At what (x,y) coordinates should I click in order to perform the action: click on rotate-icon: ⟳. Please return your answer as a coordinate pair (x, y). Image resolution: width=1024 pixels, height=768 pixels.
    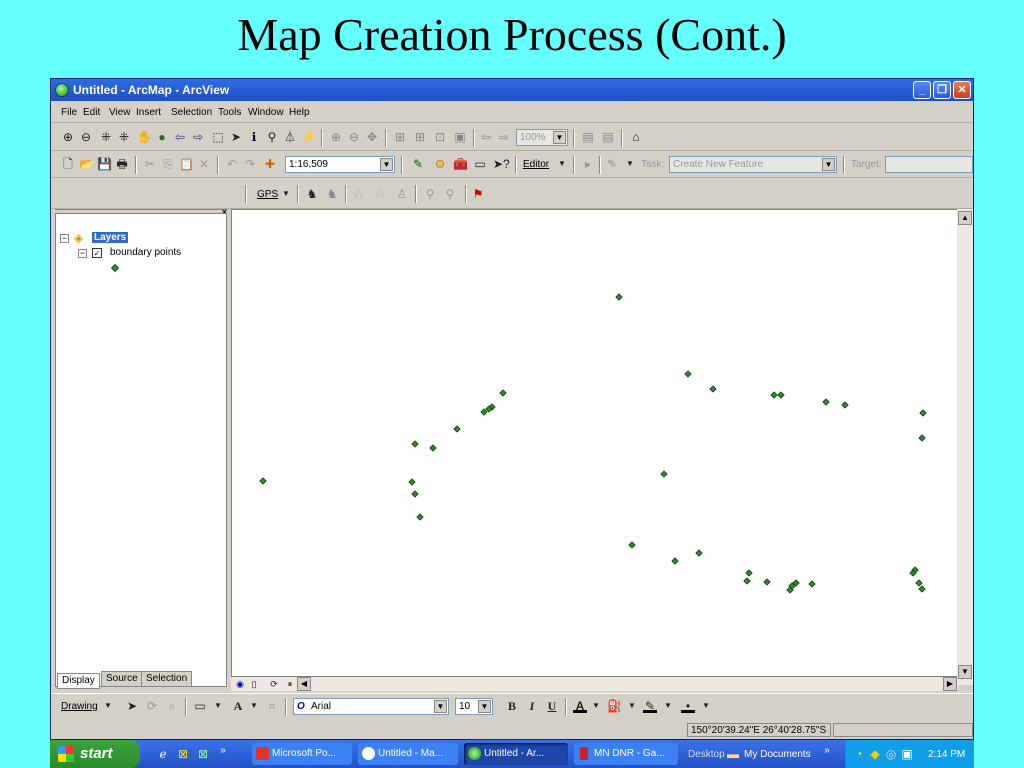
    Looking at the image, I should click on (152, 706).